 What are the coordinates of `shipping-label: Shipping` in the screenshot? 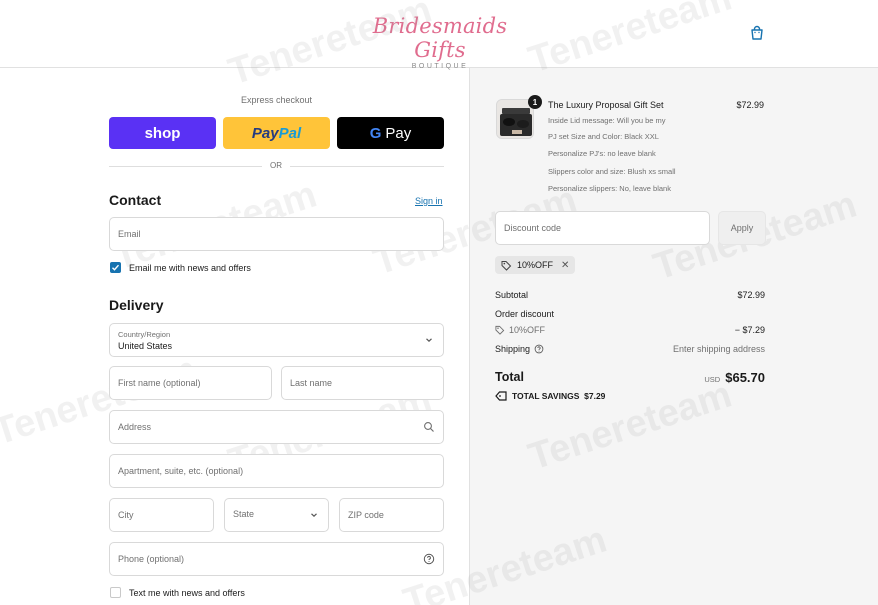 It's located at (513, 349).